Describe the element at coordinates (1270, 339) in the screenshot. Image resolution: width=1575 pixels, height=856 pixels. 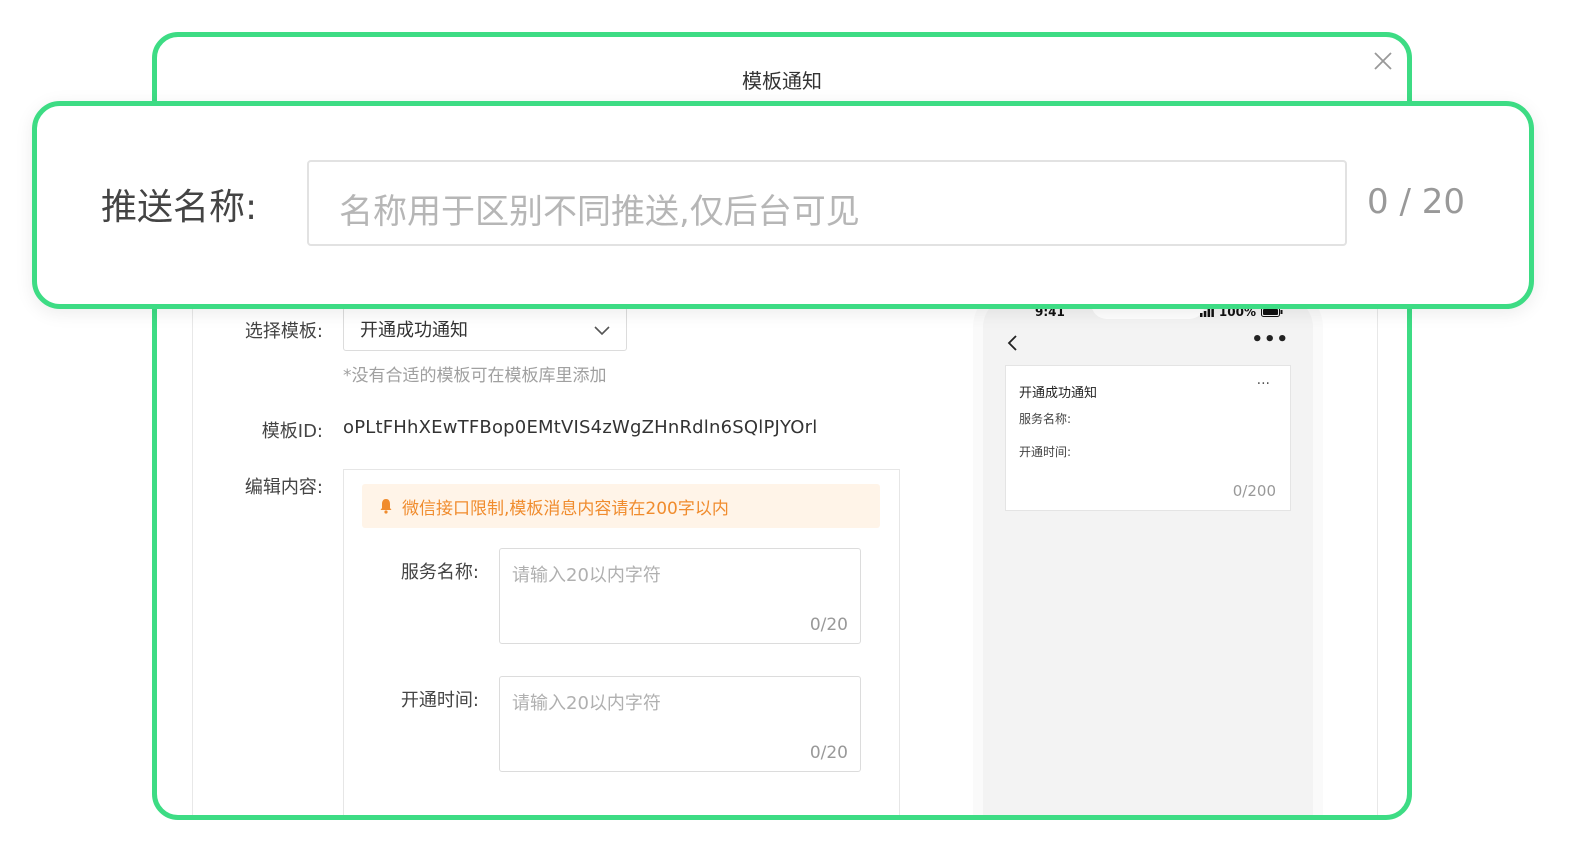
I see `more-options-icon: •••` at that location.